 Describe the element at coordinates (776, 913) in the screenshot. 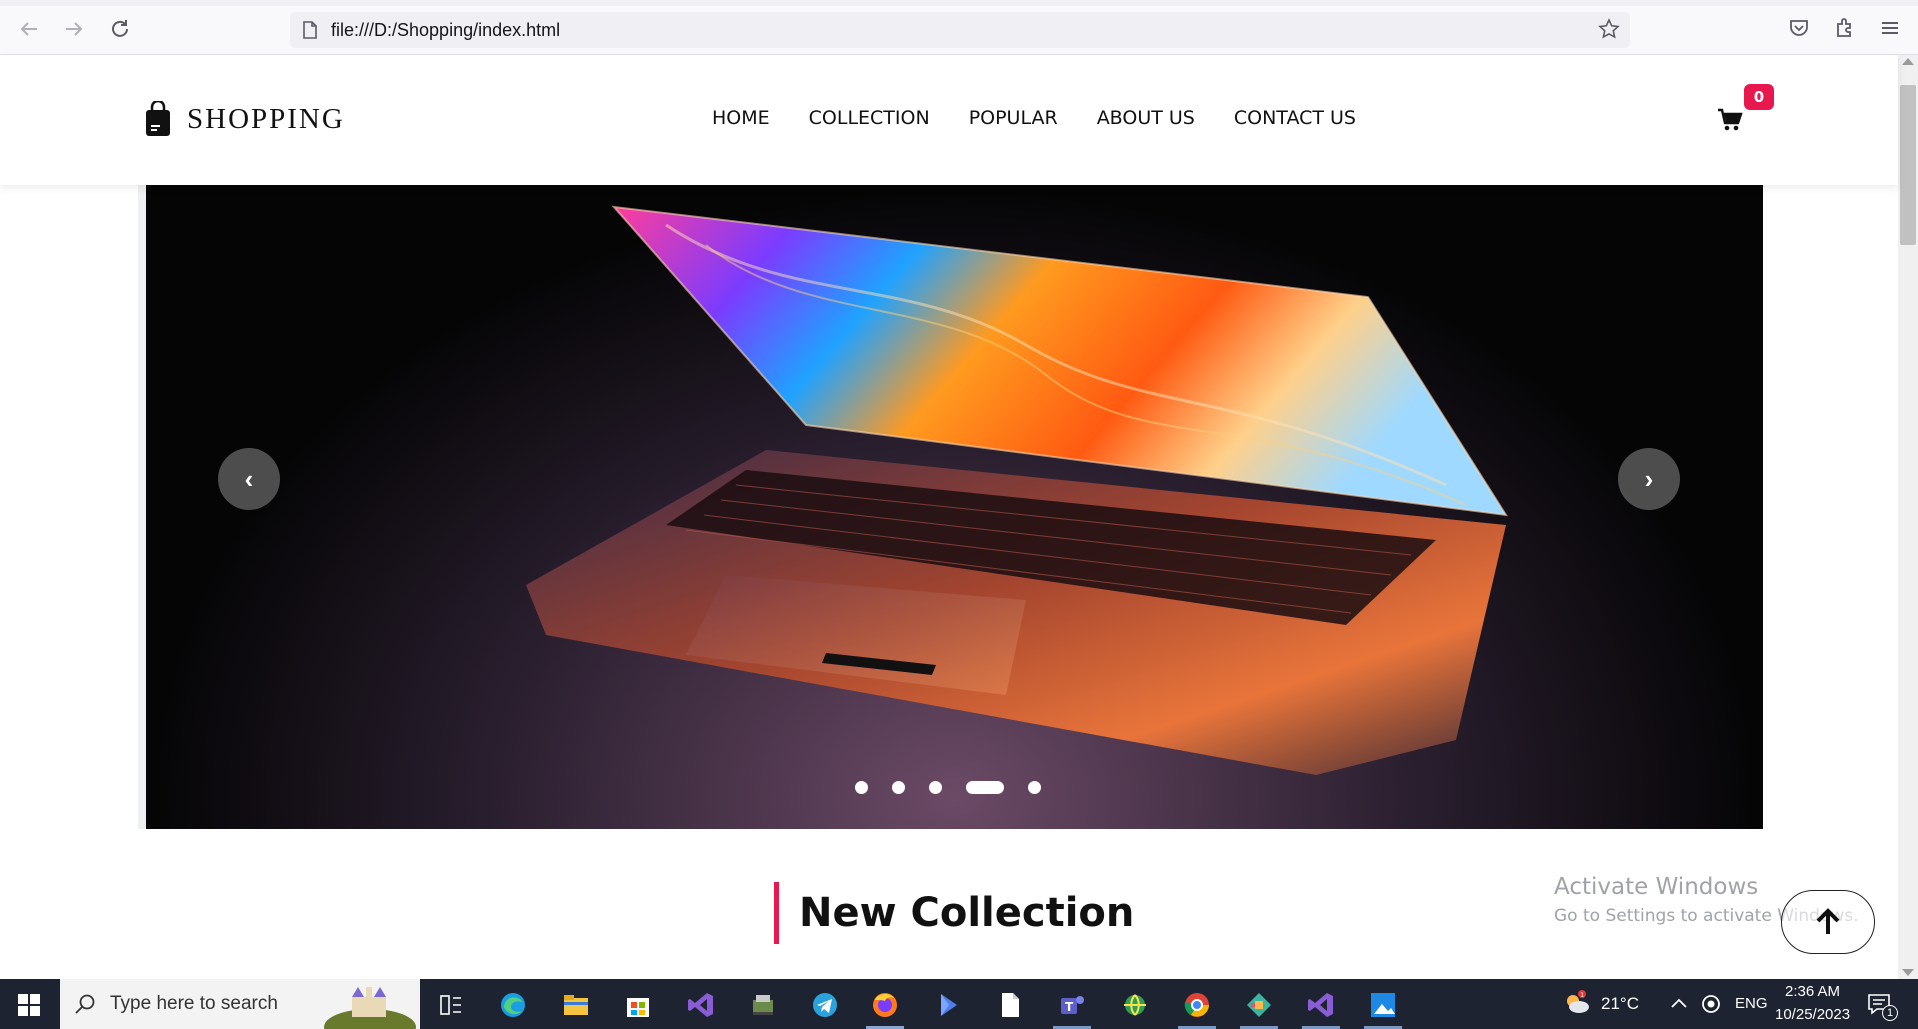

I see `title-accent-bar` at that location.